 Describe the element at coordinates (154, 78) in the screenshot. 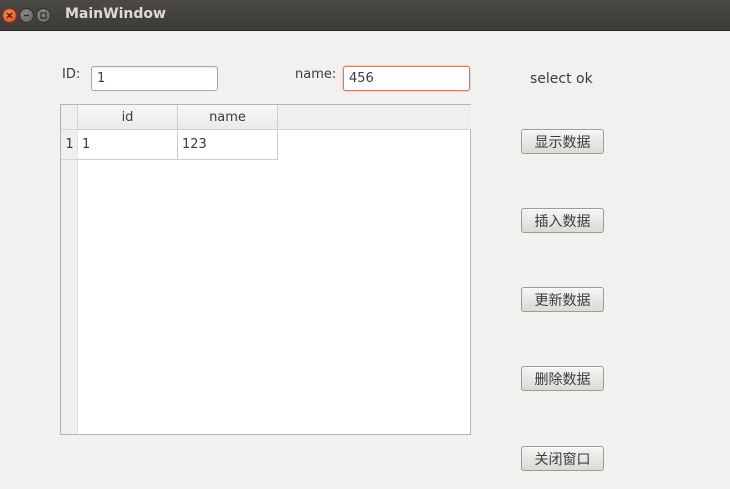

I see `id-input` at that location.